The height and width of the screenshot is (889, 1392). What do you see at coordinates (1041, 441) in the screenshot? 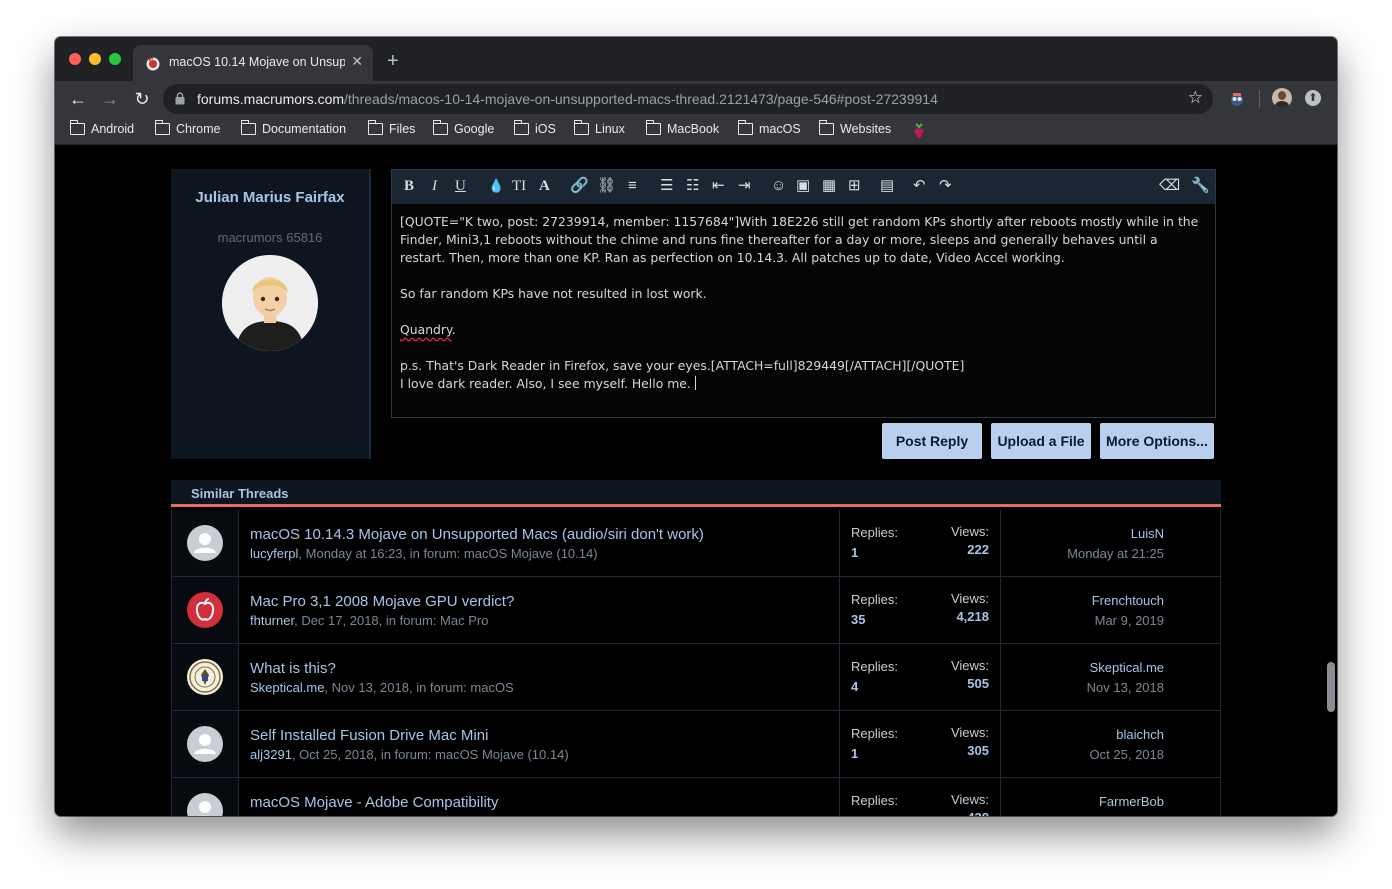
I see `upload-file-button: Upload a File` at bounding box center [1041, 441].